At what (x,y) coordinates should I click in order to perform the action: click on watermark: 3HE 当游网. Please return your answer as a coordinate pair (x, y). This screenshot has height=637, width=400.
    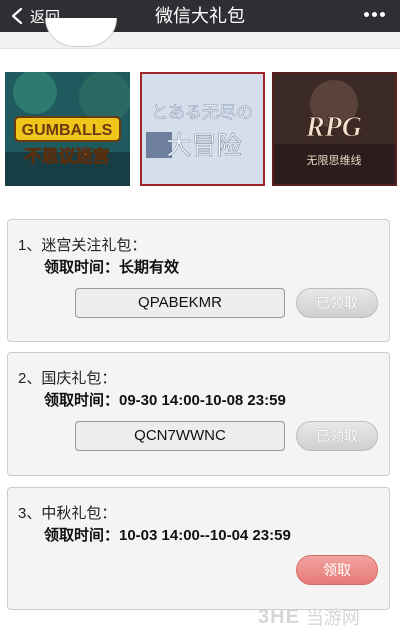
    Looking at the image, I should click on (309, 617).